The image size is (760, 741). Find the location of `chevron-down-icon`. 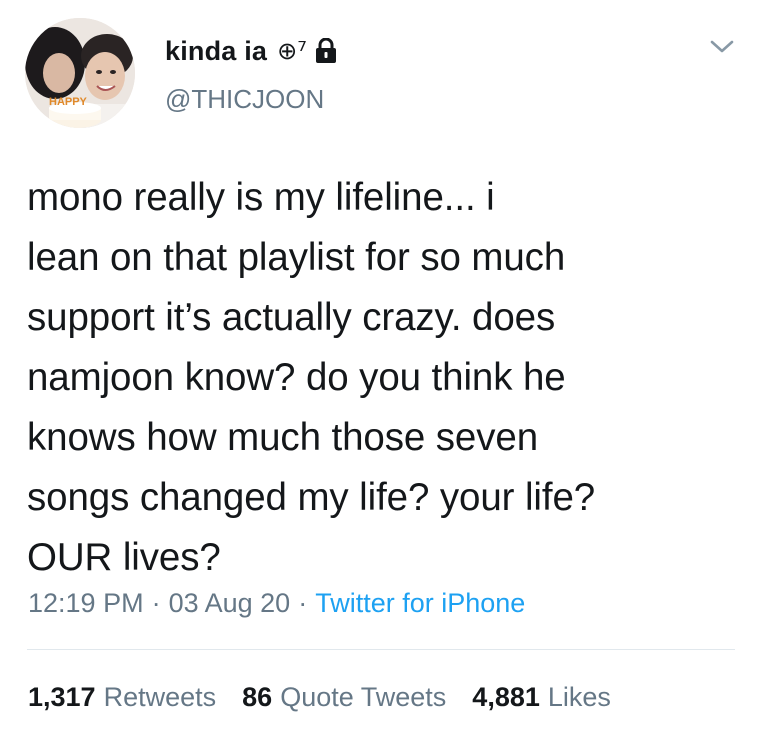

chevron-down-icon is located at coordinates (722, 47).